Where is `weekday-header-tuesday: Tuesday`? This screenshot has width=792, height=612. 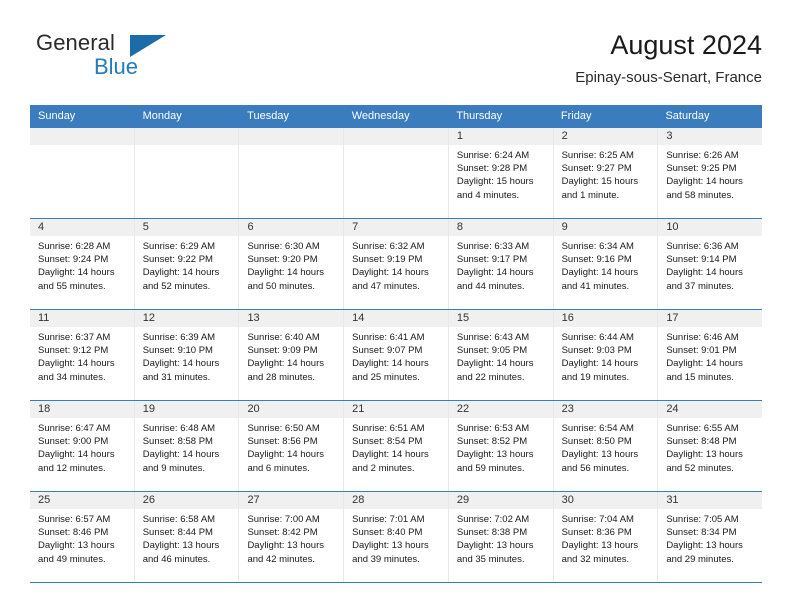 weekday-header-tuesday: Tuesday is located at coordinates (268, 116).